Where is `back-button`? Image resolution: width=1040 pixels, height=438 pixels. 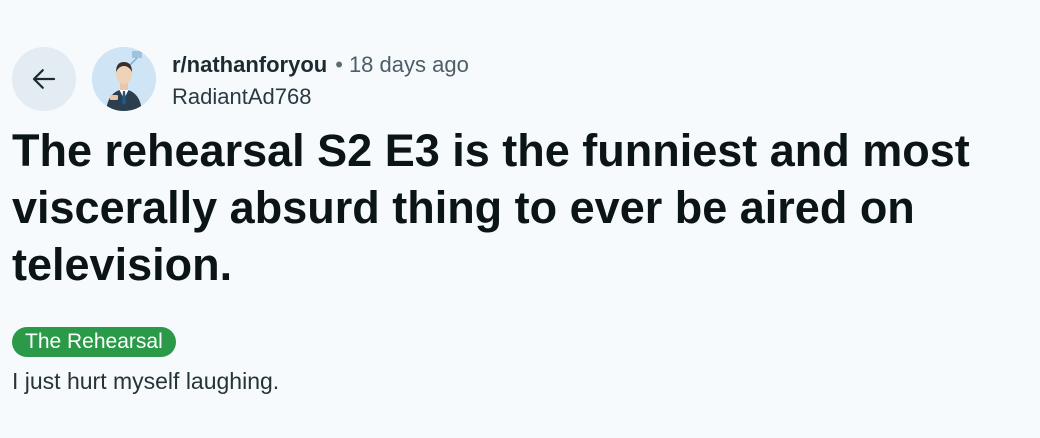 back-button is located at coordinates (44, 79).